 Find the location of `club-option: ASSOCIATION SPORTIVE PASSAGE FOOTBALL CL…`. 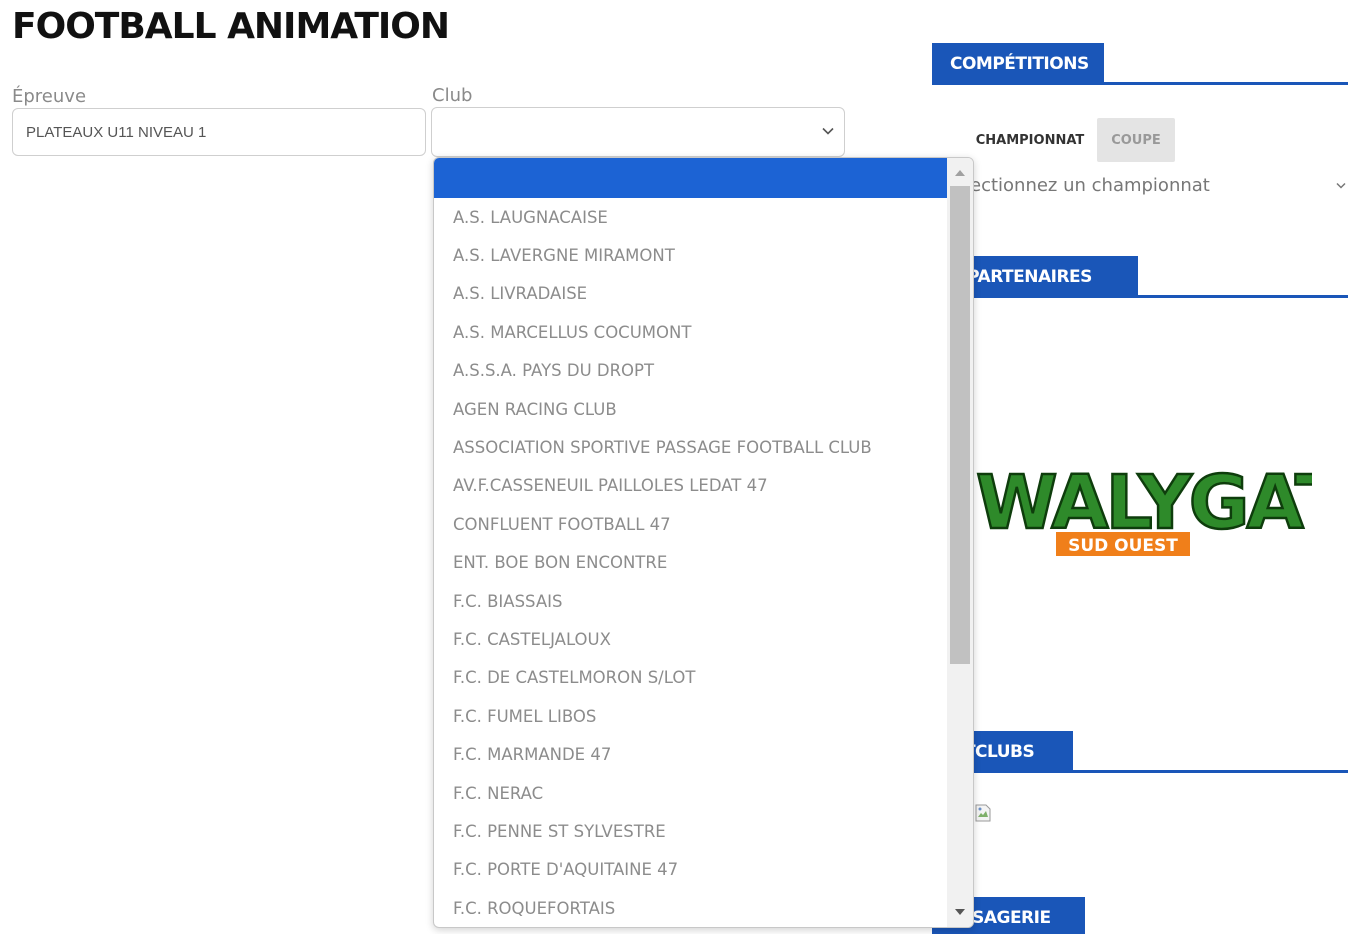

club-option: ASSOCIATION SPORTIVE PASSAGE FOOTBALL CL… is located at coordinates (691, 447).